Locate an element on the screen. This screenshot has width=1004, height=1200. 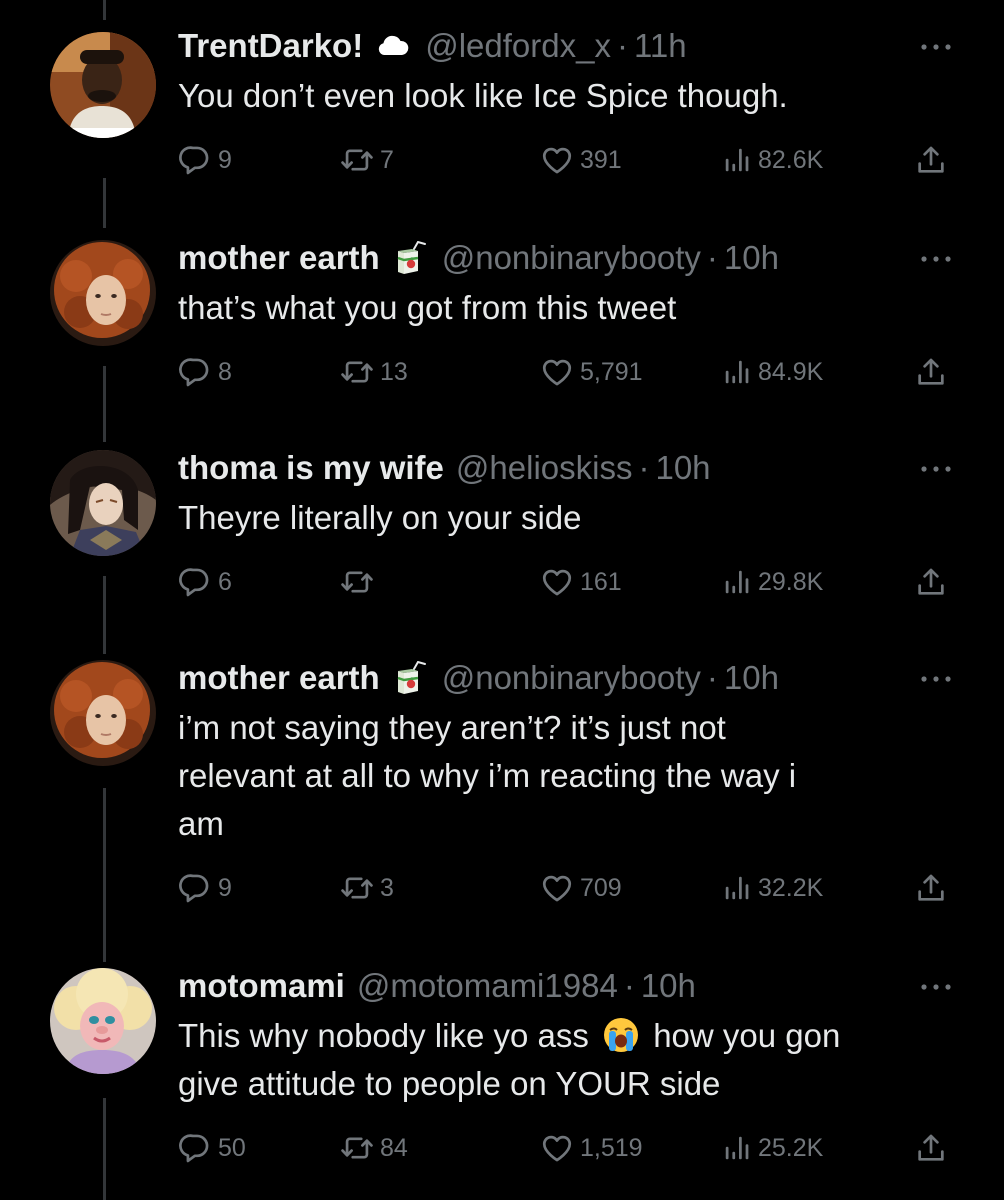
reply-count: 6 is located at coordinates (225, 581).